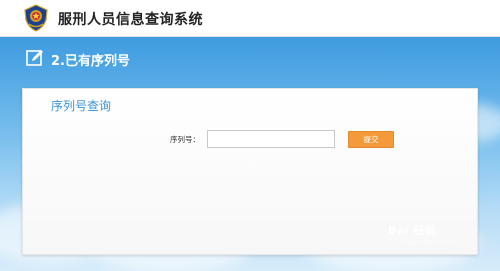 This screenshot has height=271, width=500. I want to click on serial-number-input, so click(271, 139).